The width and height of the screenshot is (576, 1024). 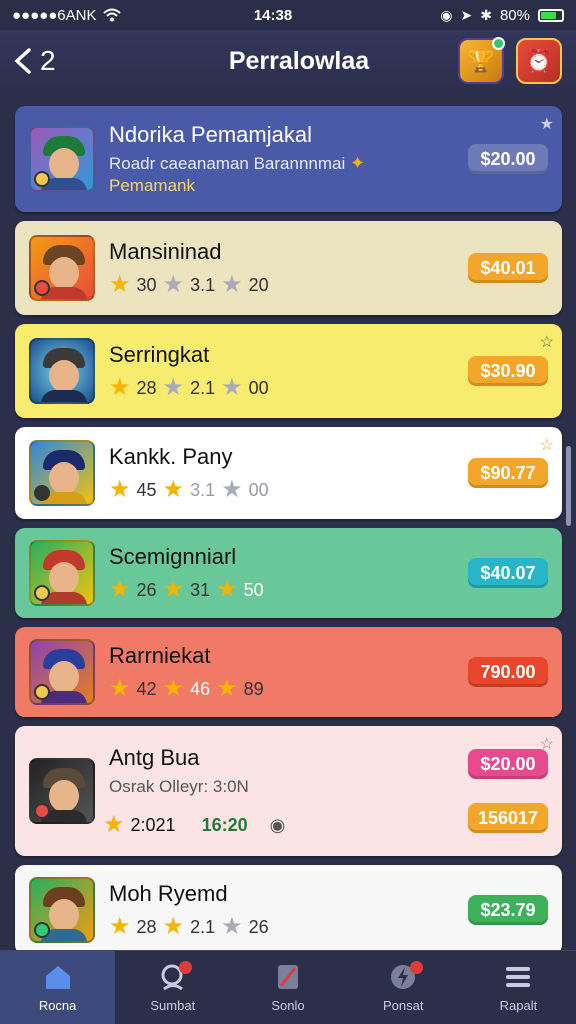 What do you see at coordinates (547, 124) in the screenshot?
I see `star-corner-icon: ★` at bounding box center [547, 124].